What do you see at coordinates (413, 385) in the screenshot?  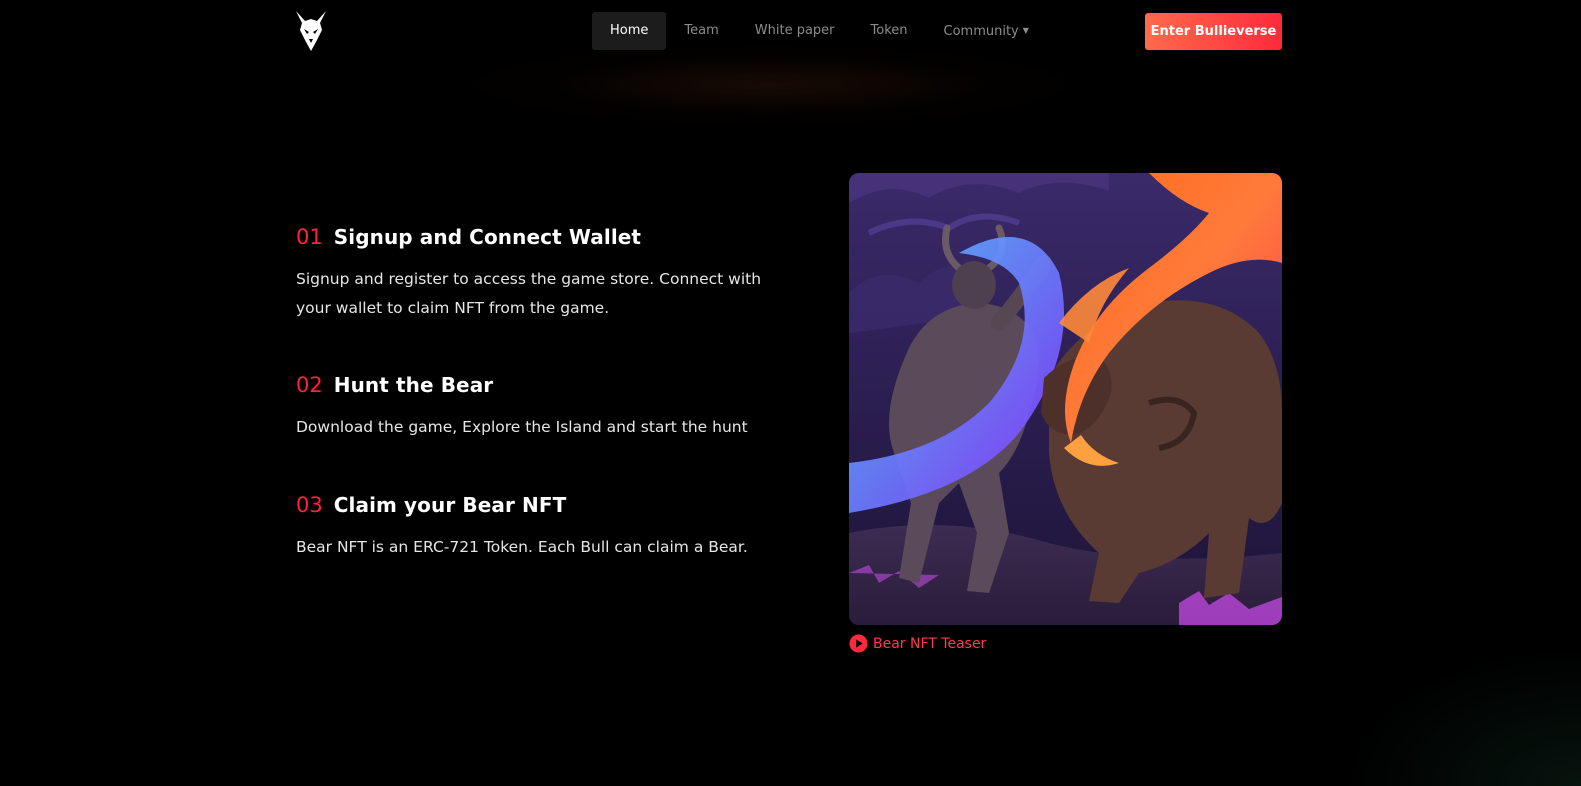 I see `step-title: Hunt the Bear` at bounding box center [413, 385].